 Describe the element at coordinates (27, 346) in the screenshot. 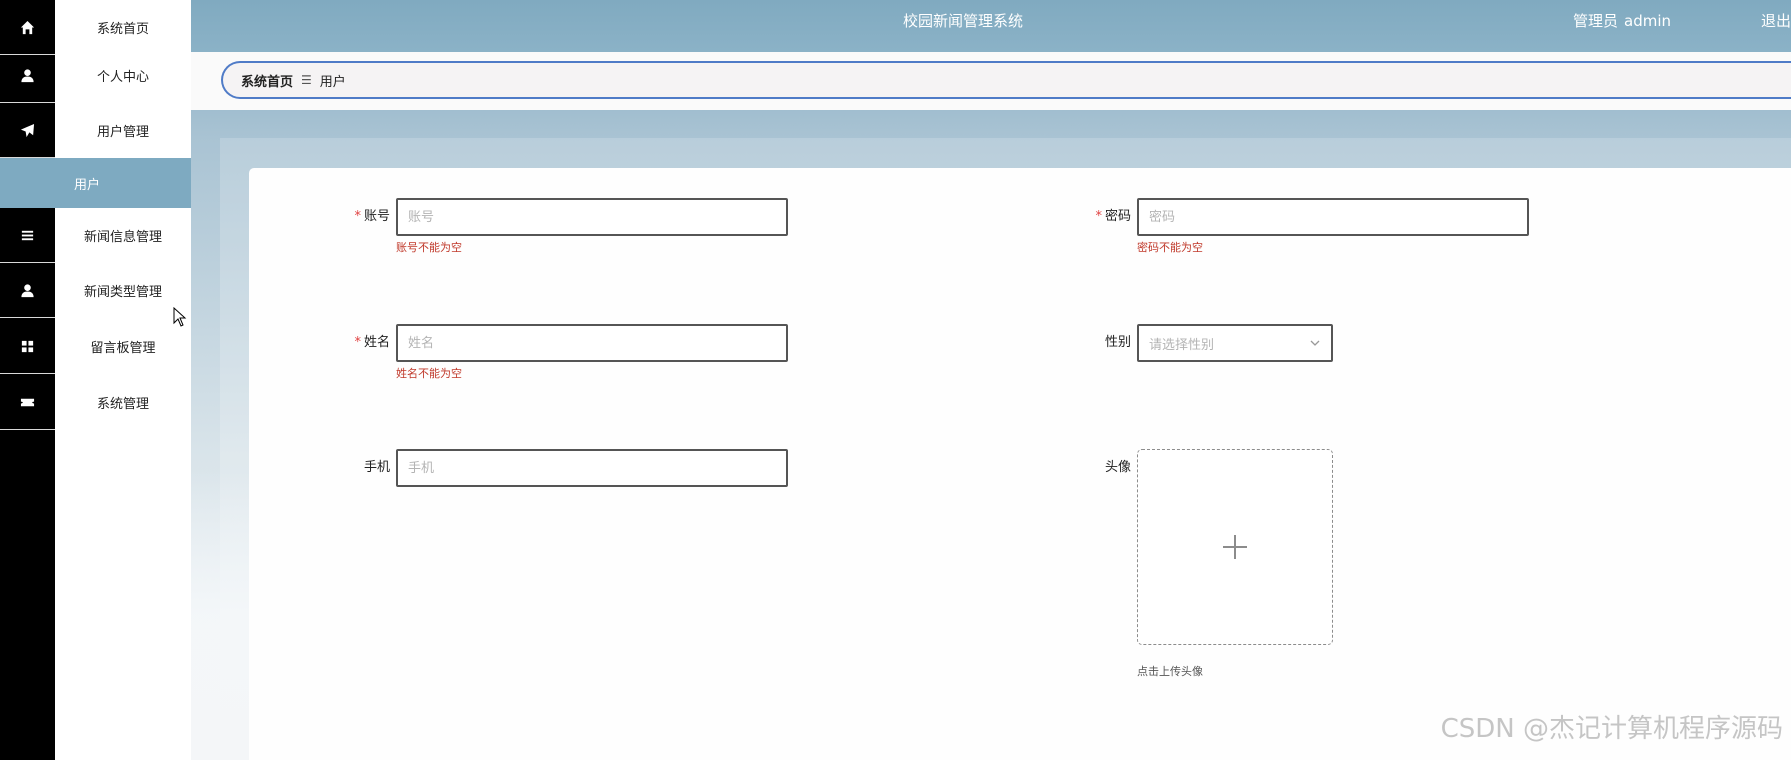

I see `grid-icon` at that location.